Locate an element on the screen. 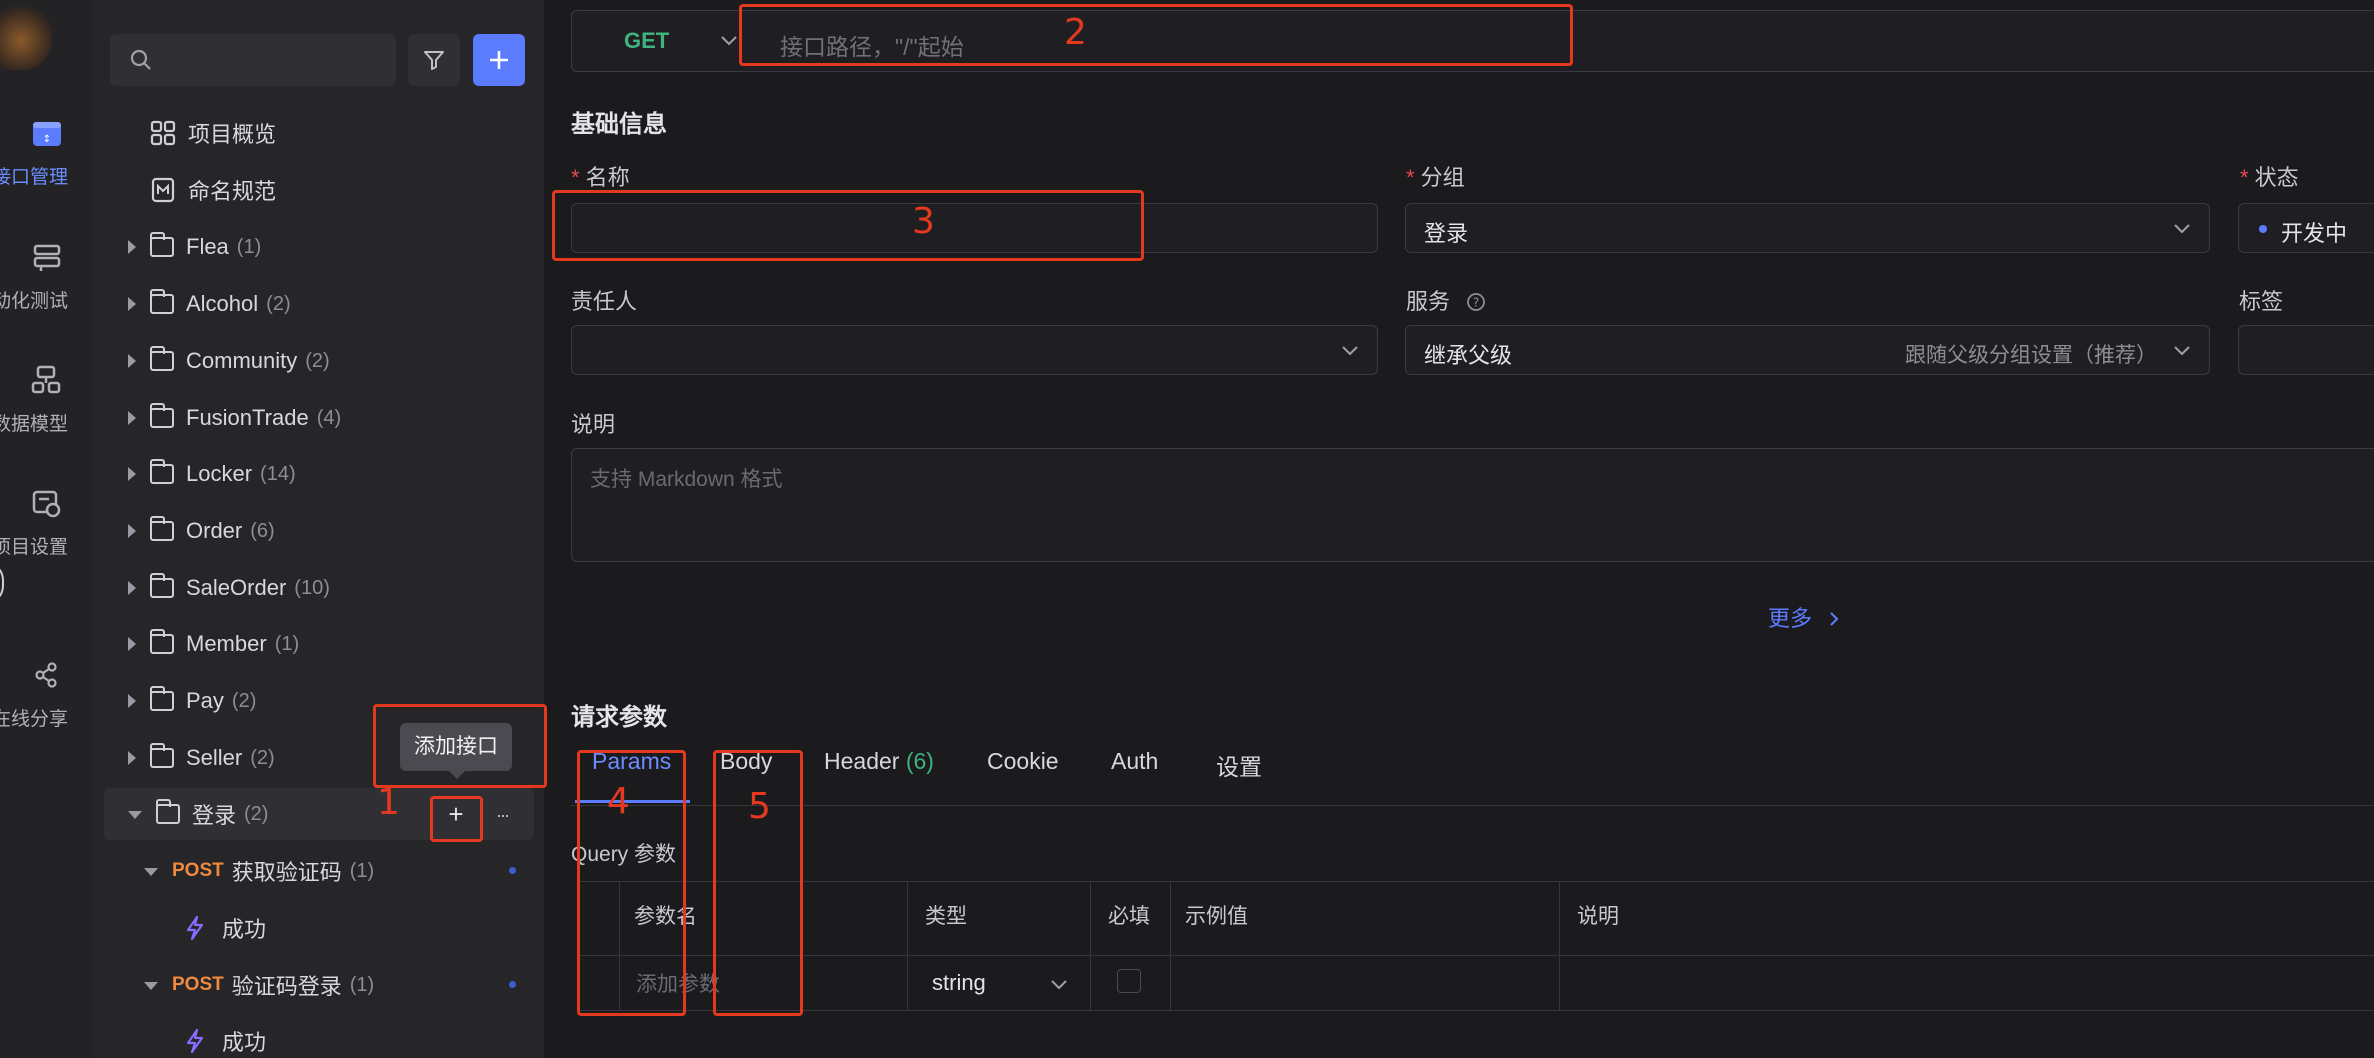 This screenshot has height=1058, width=2374. section-title-basic: 基础信息 is located at coordinates (619, 124).